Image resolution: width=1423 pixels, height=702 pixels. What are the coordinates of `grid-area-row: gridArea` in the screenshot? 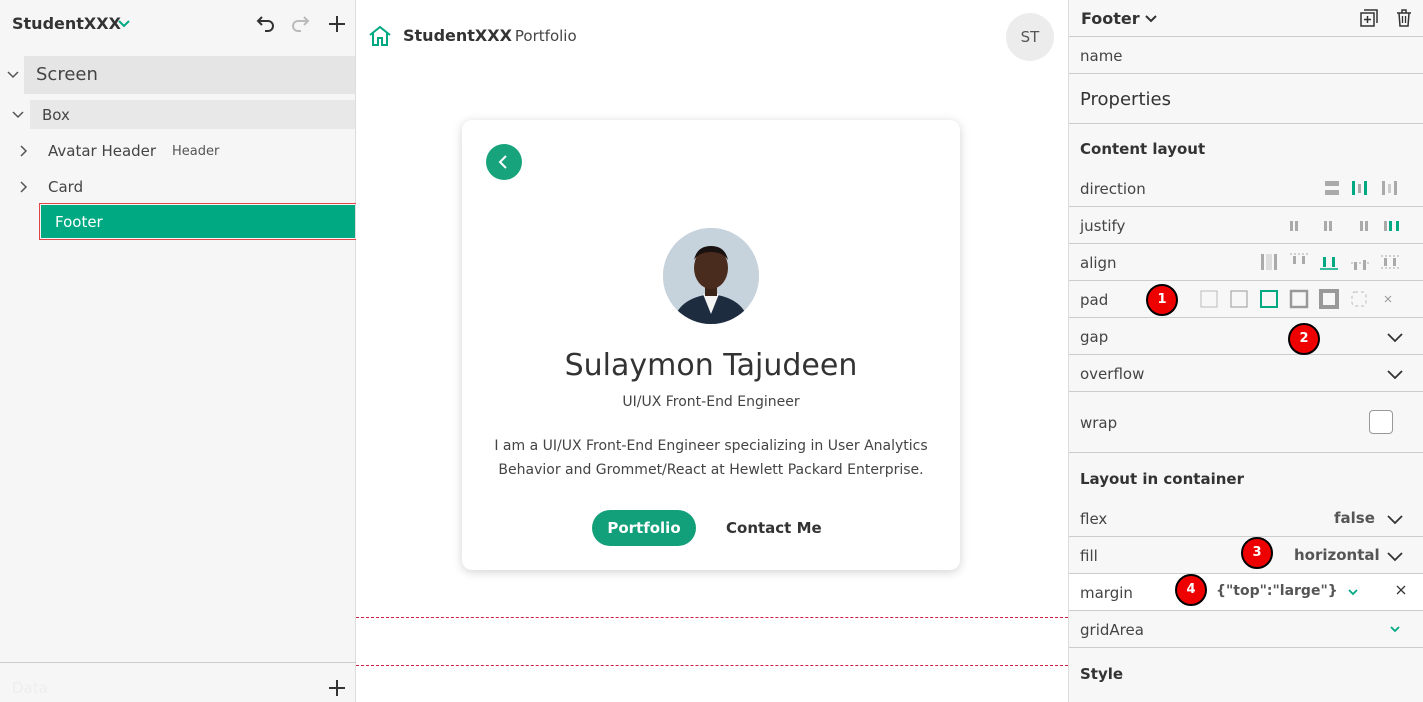 It's located at (1246, 629).